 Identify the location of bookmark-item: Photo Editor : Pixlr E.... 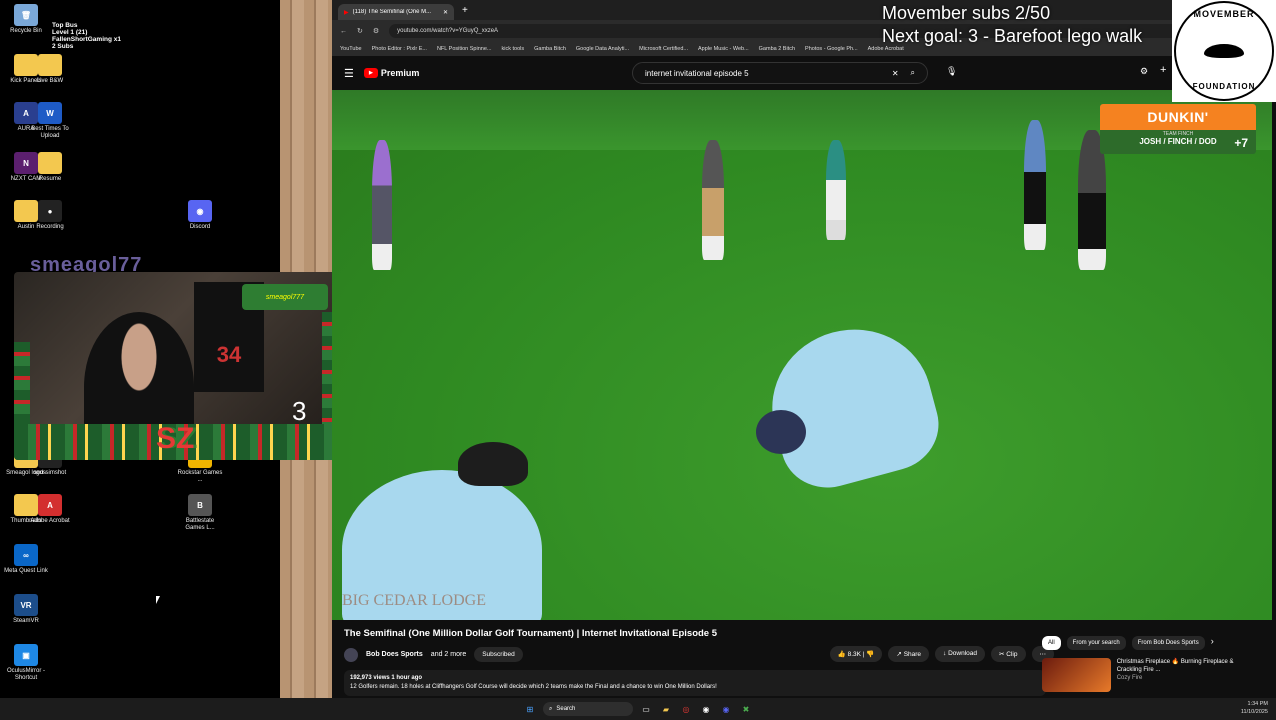
(399, 49).